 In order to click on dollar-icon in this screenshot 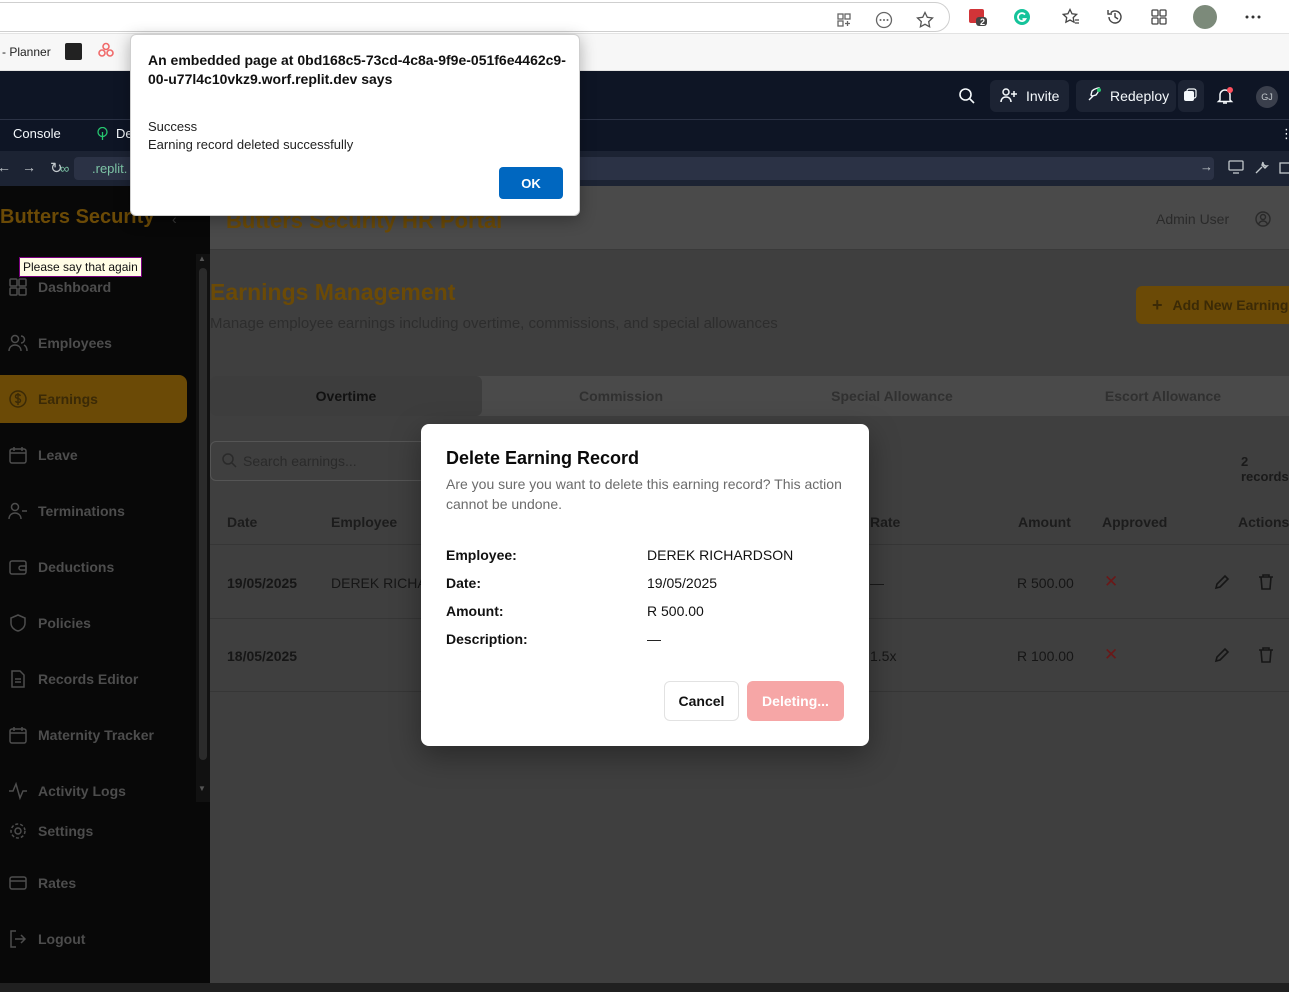, I will do `click(18, 399)`.